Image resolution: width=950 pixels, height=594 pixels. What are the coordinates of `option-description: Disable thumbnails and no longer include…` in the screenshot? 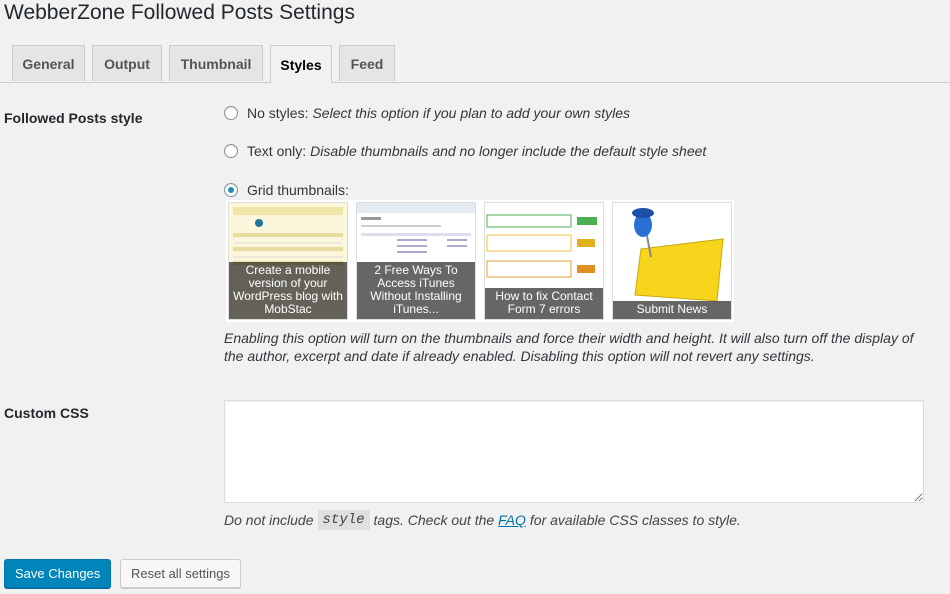 It's located at (508, 151).